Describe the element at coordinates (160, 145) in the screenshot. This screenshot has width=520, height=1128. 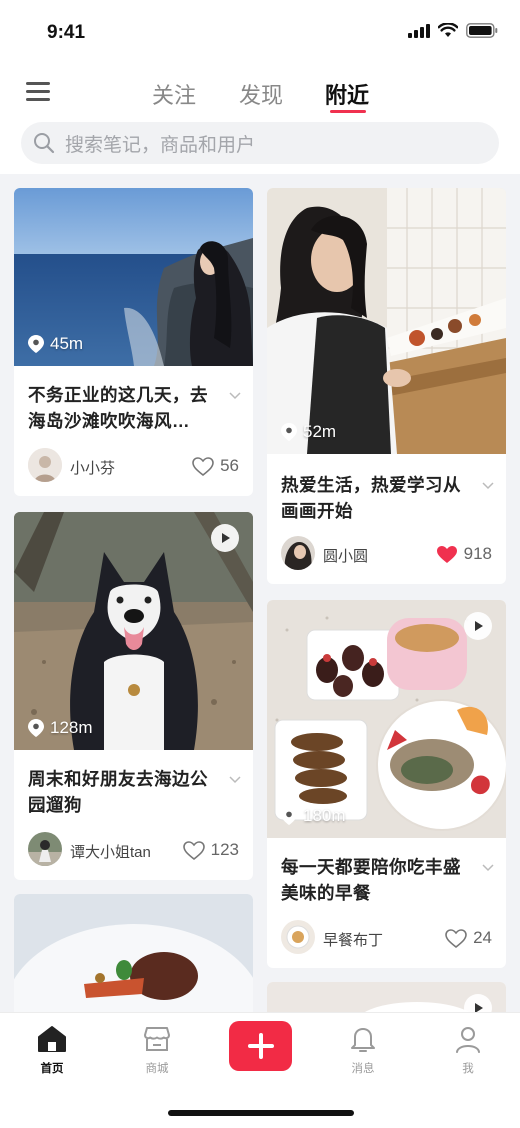
I see `search-placeholder: 搜索笔记，商品和用户` at that location.